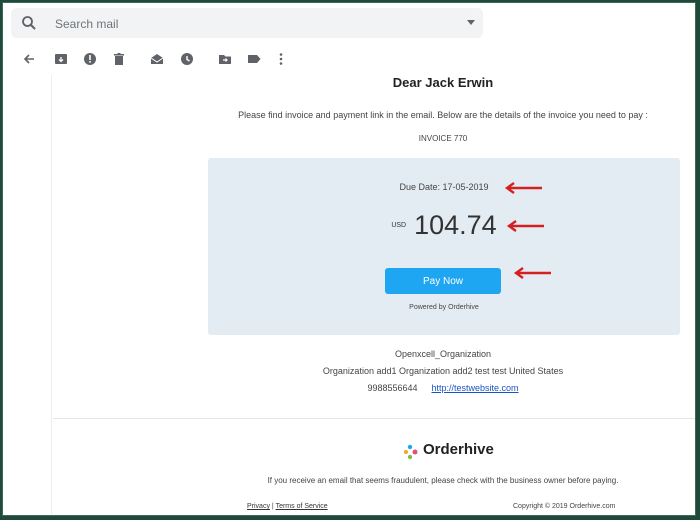 The image size is (700, 520). What do you see at coordinates (61, 59) in the screenshot?
I see `archive-icon` at bounding box center [61, 59].